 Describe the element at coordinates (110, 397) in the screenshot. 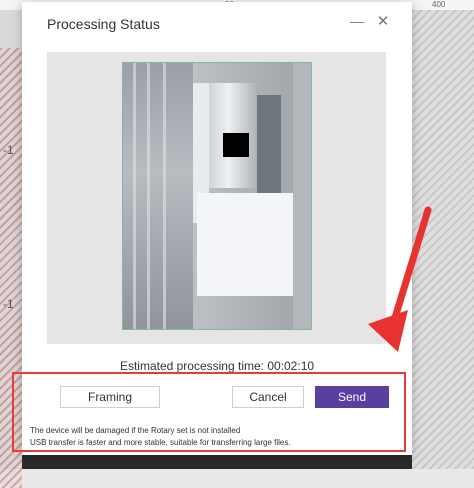

I see `framing-button: Framing` at that location.